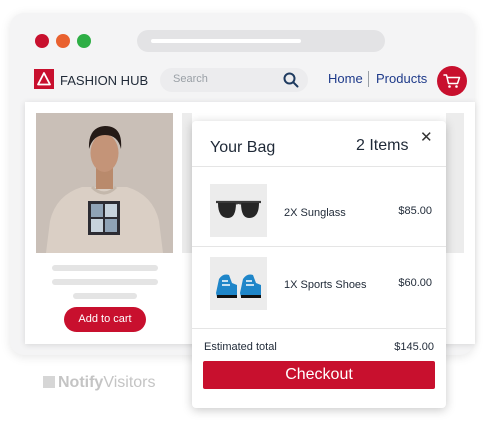 Image resolution: width=500 pixels, height=423 pixels. Describe the element at coordinates (240, 347) in the screenshot. I see `estimated-total-label: Estimated total` at that location.